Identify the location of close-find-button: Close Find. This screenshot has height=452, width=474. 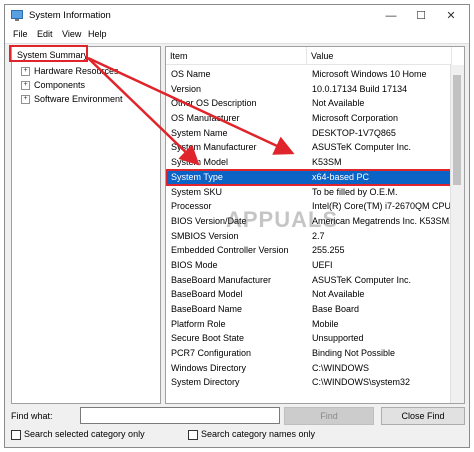
(423, 416).